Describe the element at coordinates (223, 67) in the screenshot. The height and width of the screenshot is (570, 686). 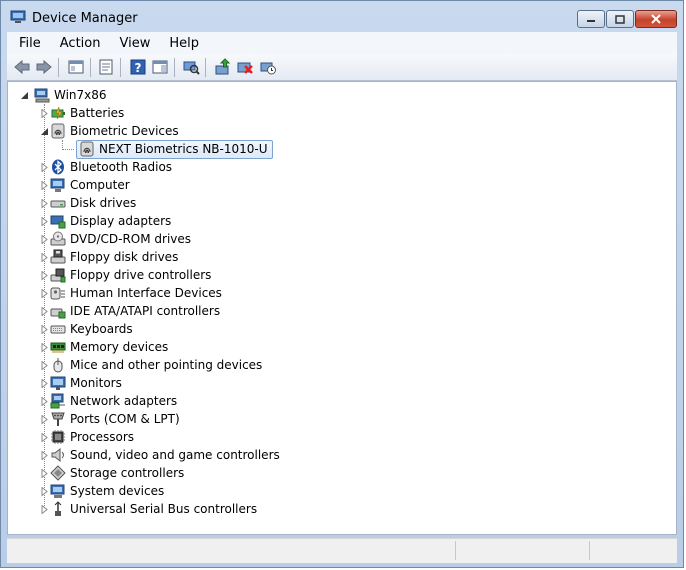
I see `update-driver-icon` at that location.